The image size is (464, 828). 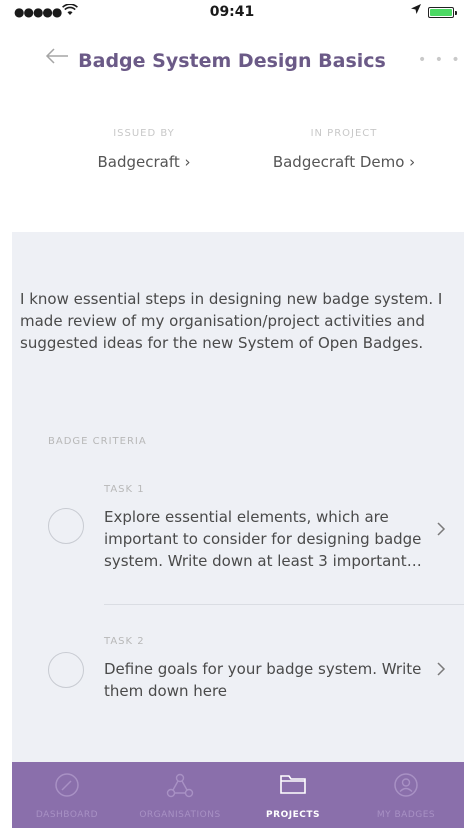 I want to click on badge-criteria-heading: BADGE CRITERIA, so click(x=97, y=441).